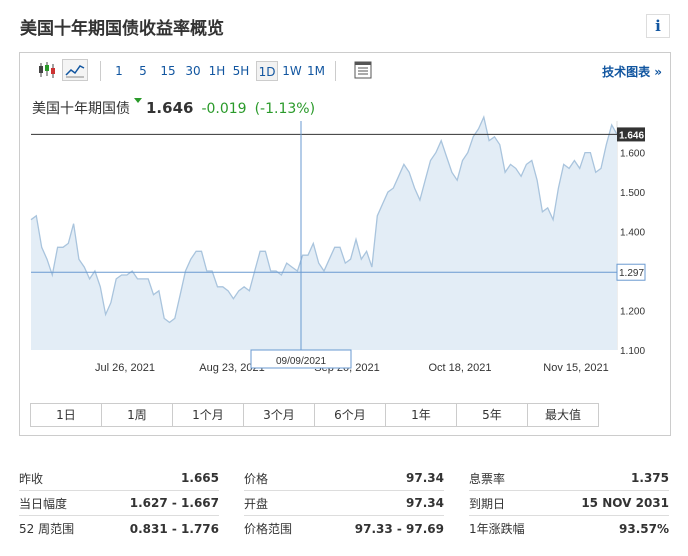 This screenshot has width=688, height=556. What do you see at coordinates (119, 478) in the screenshot?
I see `stat-row: 昨收 1.665` at bounding box center [119, 478].